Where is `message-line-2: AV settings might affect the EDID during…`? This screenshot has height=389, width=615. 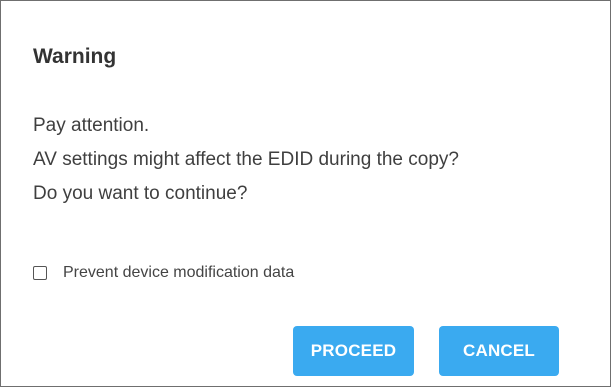
message-line-2: AV settings might affect the EDID during… is located at coordinates (246, 159).